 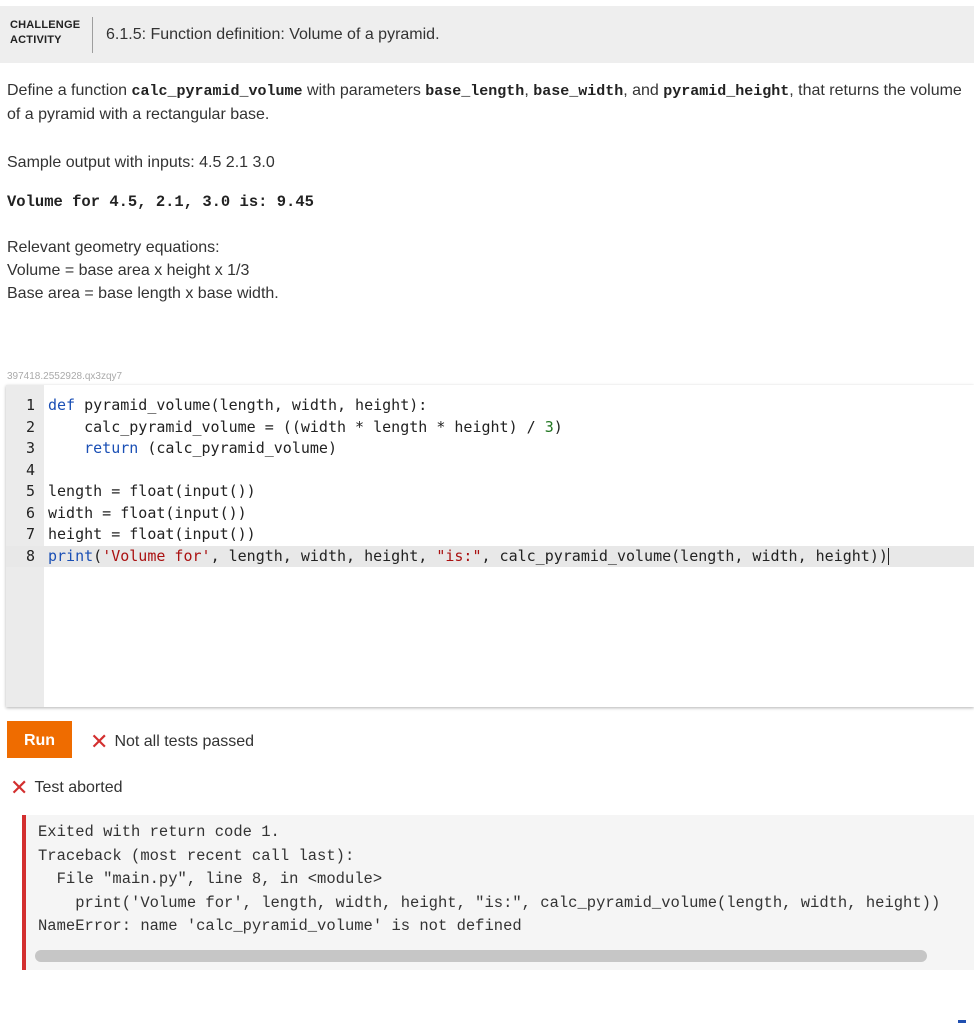 I want to click on run-button: Run, so click(x=39, y=739).